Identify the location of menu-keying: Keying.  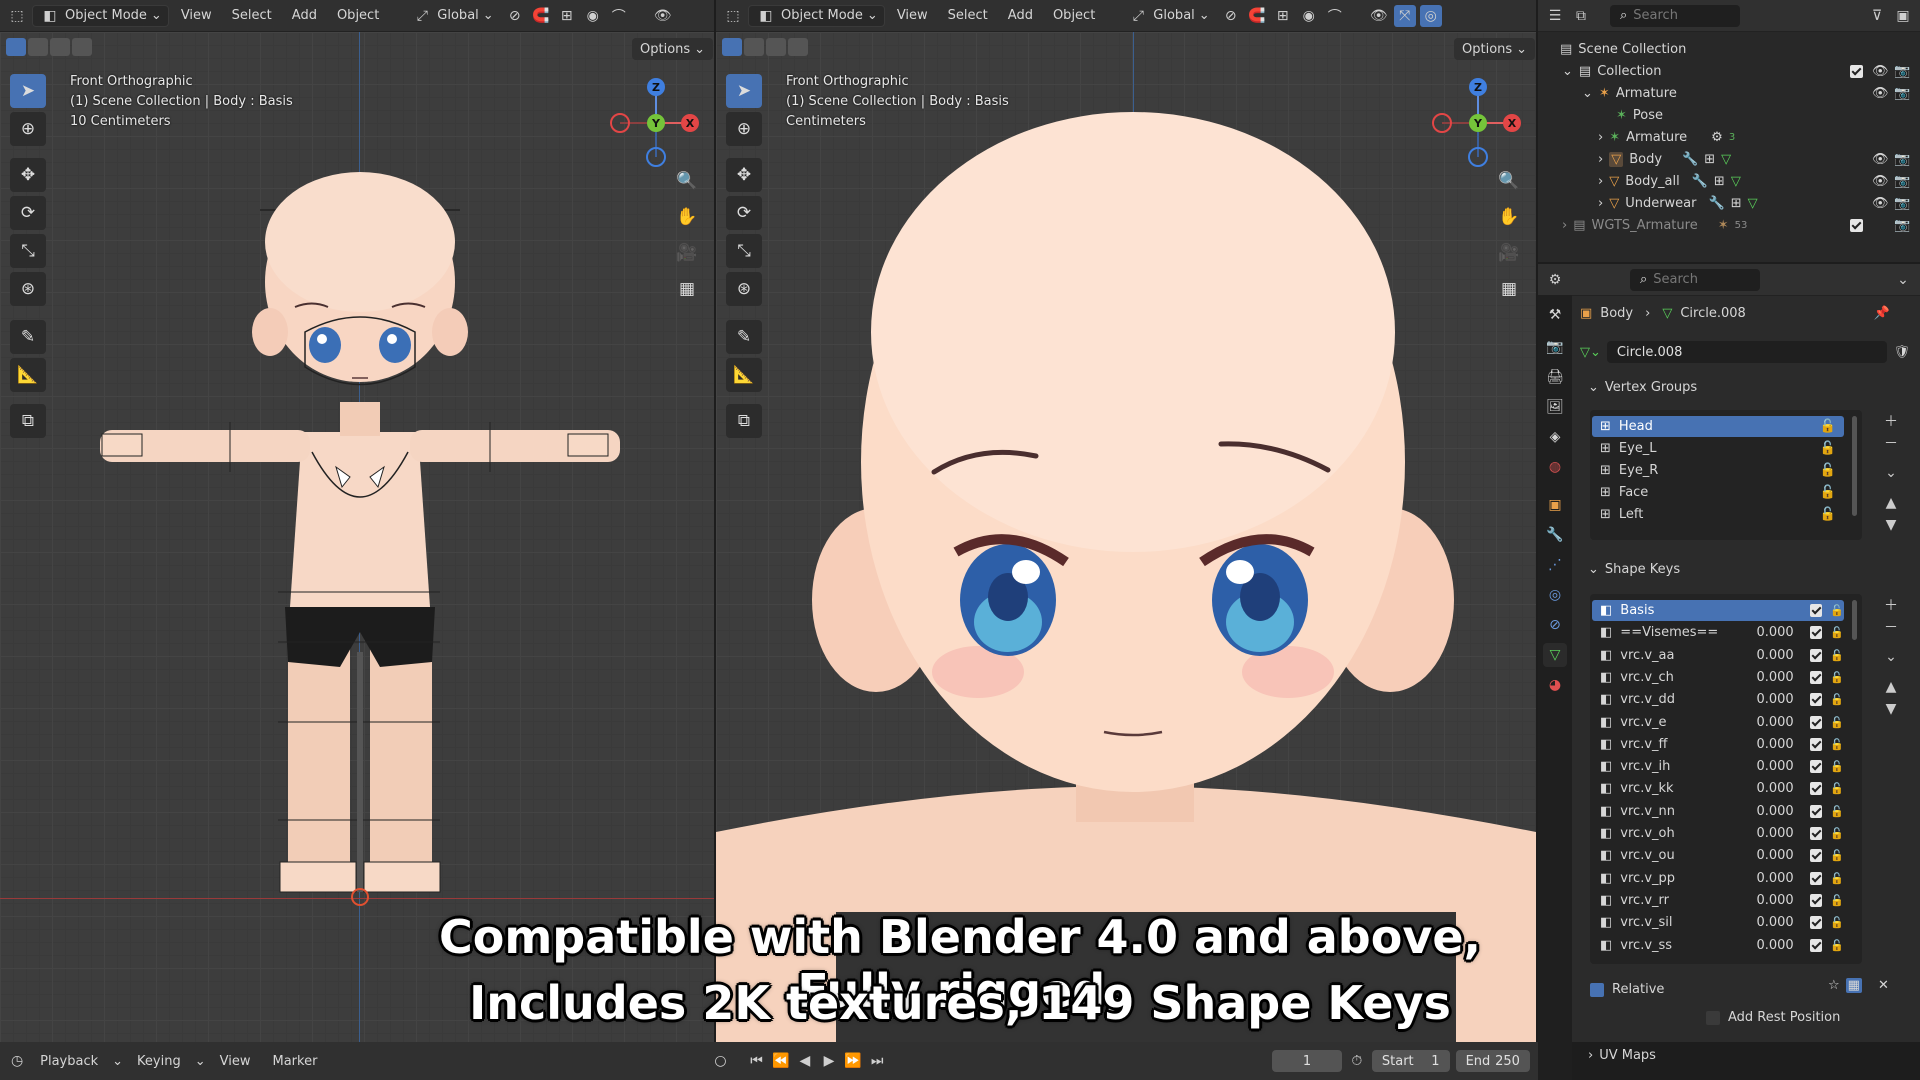
(159, 1061).